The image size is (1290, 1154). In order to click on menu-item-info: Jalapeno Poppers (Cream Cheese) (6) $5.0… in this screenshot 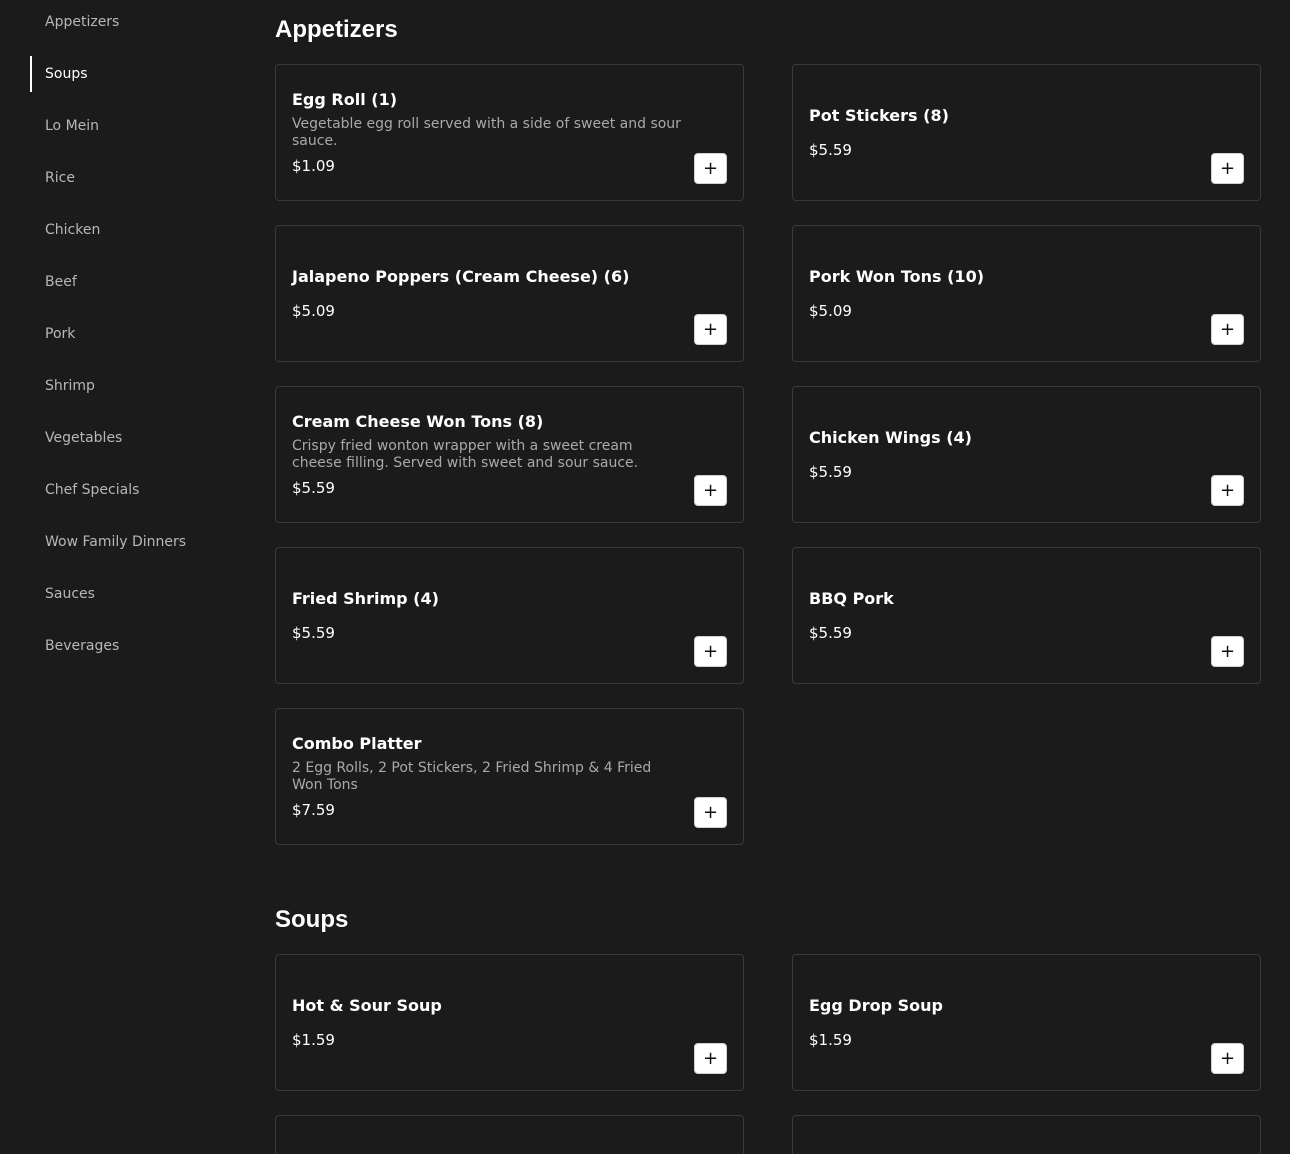, I will do `click(487, 293)`.